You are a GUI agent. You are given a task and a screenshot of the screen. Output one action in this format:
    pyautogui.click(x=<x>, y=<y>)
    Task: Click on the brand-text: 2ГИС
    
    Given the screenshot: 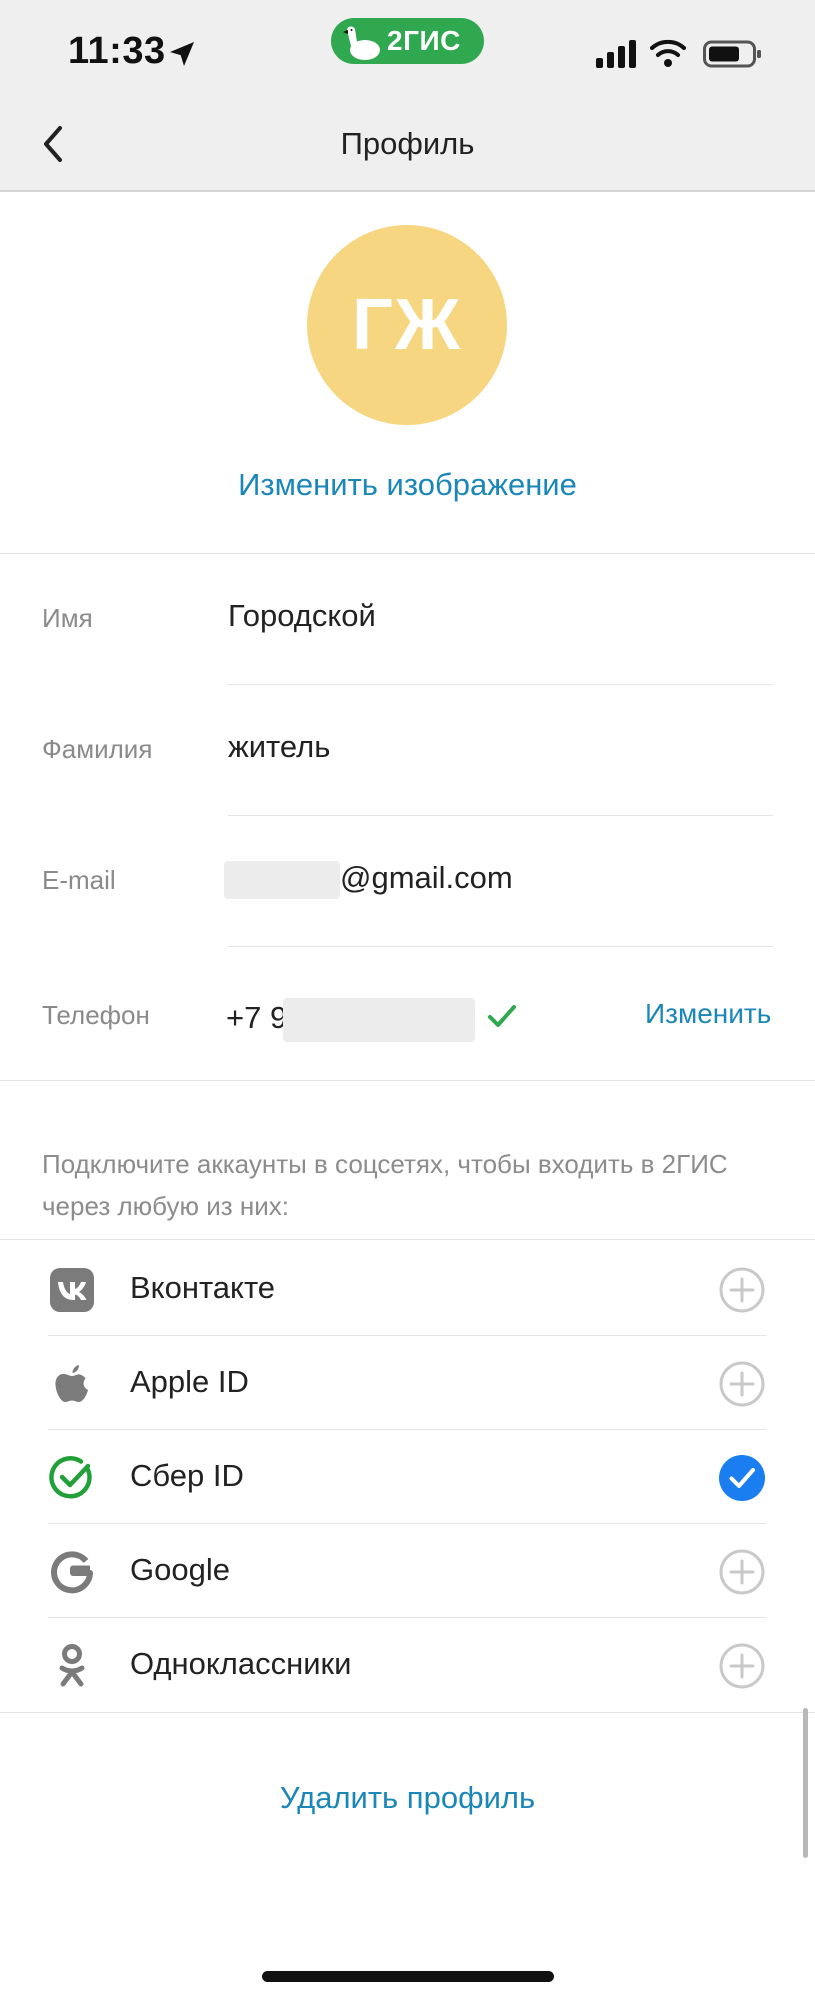 What is the action you would take?
    pyautogui.click(x=424, y=40)
    